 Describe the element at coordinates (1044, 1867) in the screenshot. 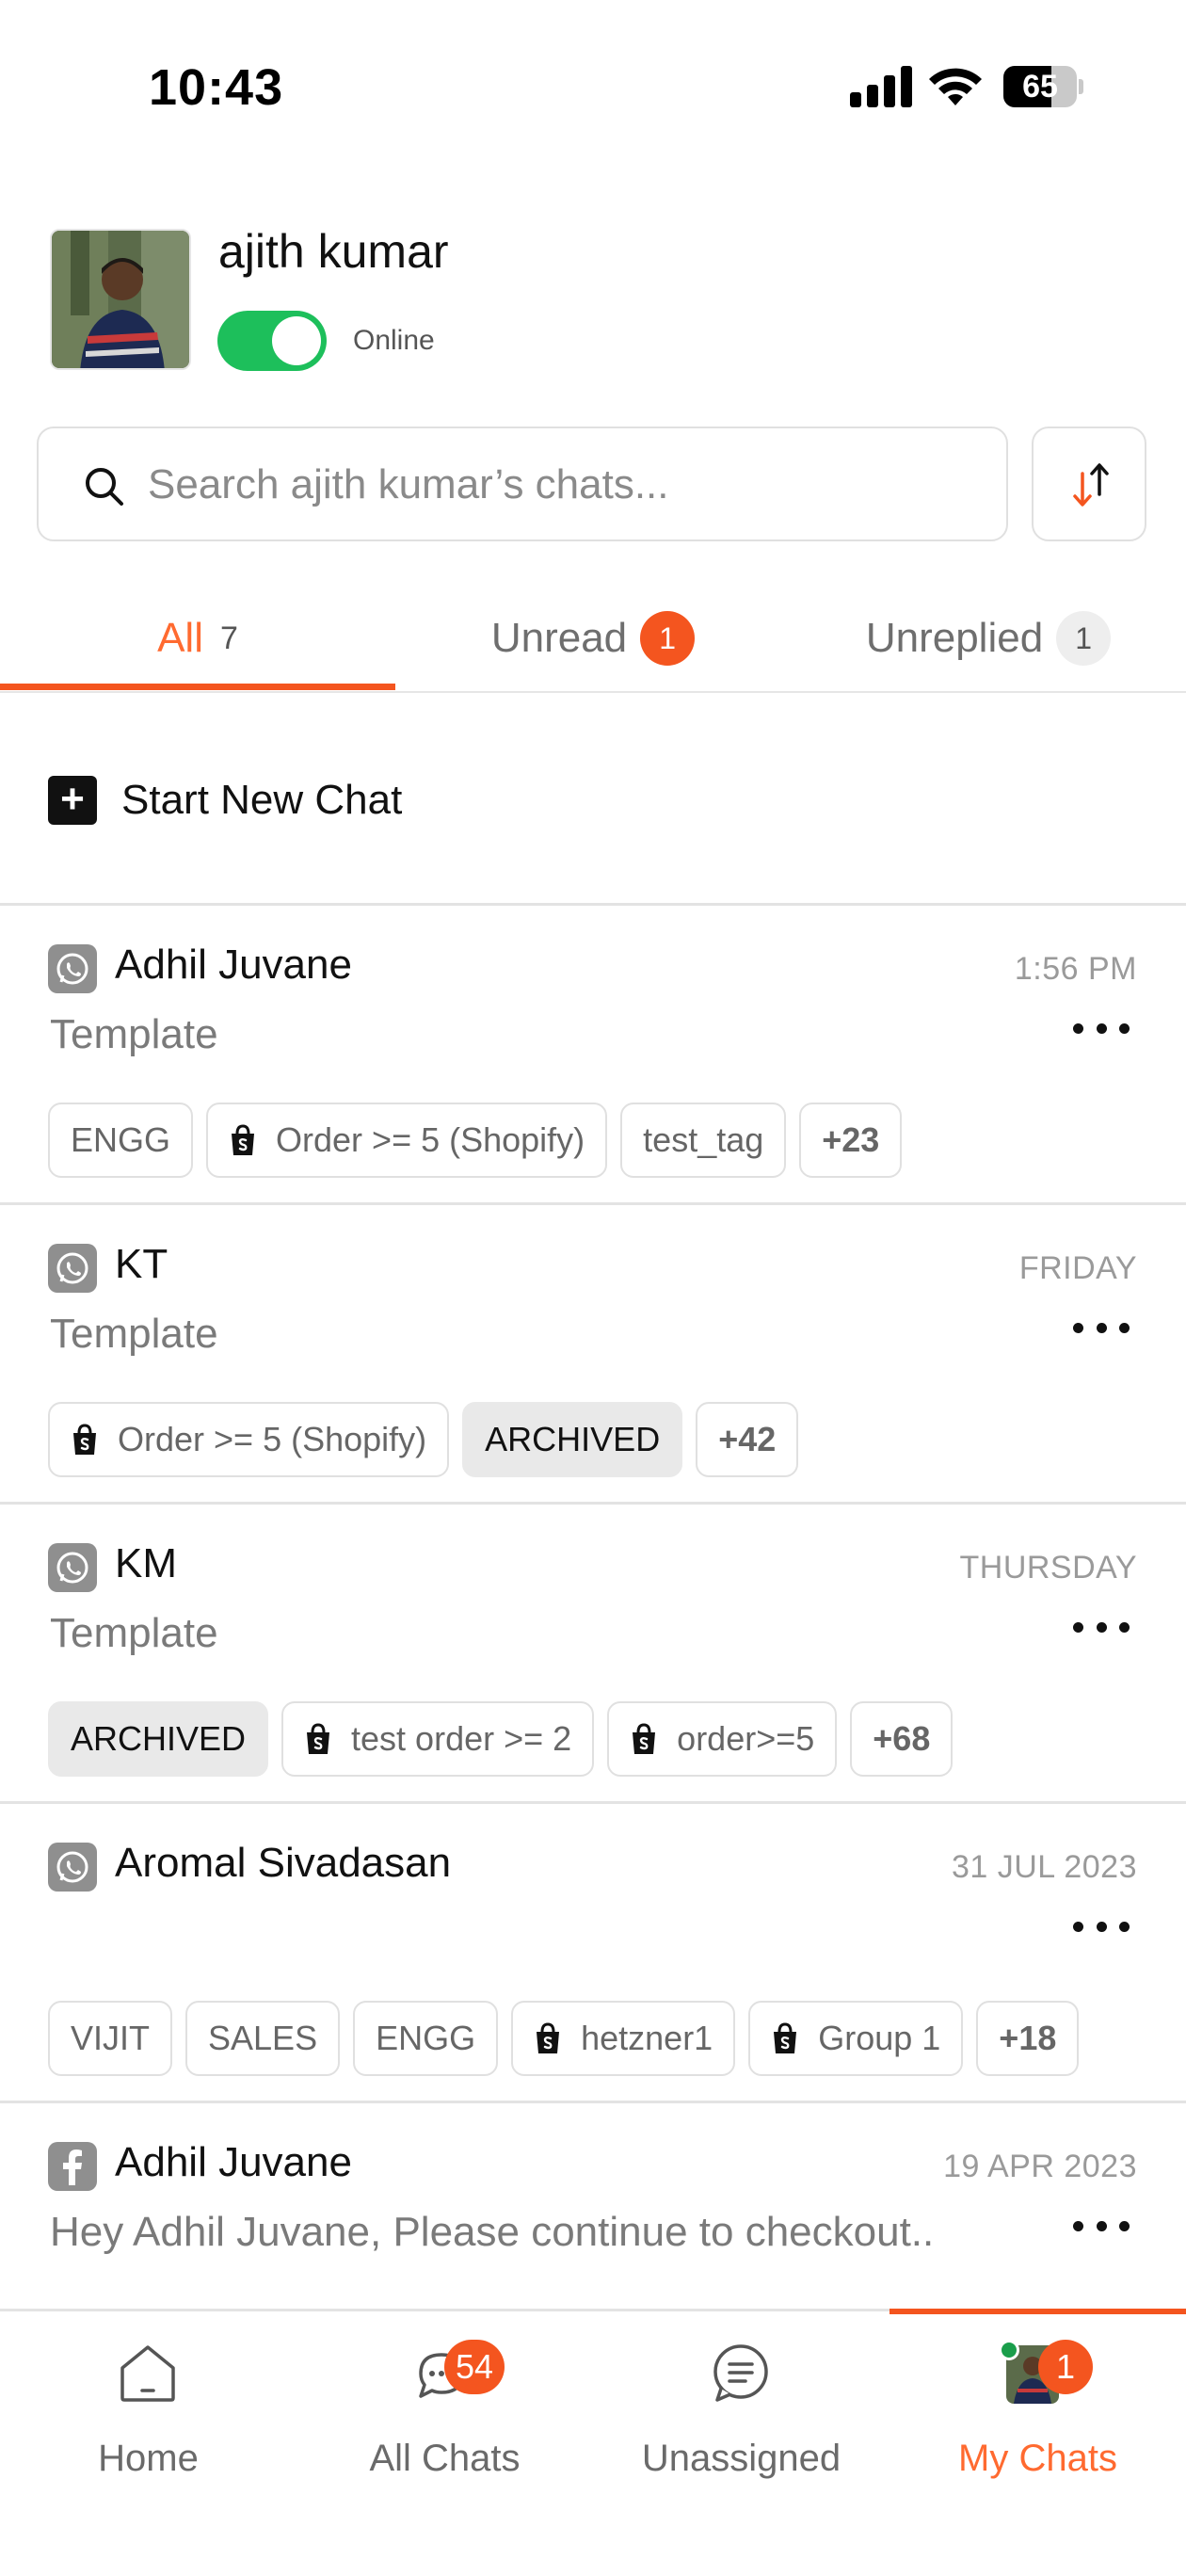

I see `last-message-time: 31 JUL 2023` at that location.